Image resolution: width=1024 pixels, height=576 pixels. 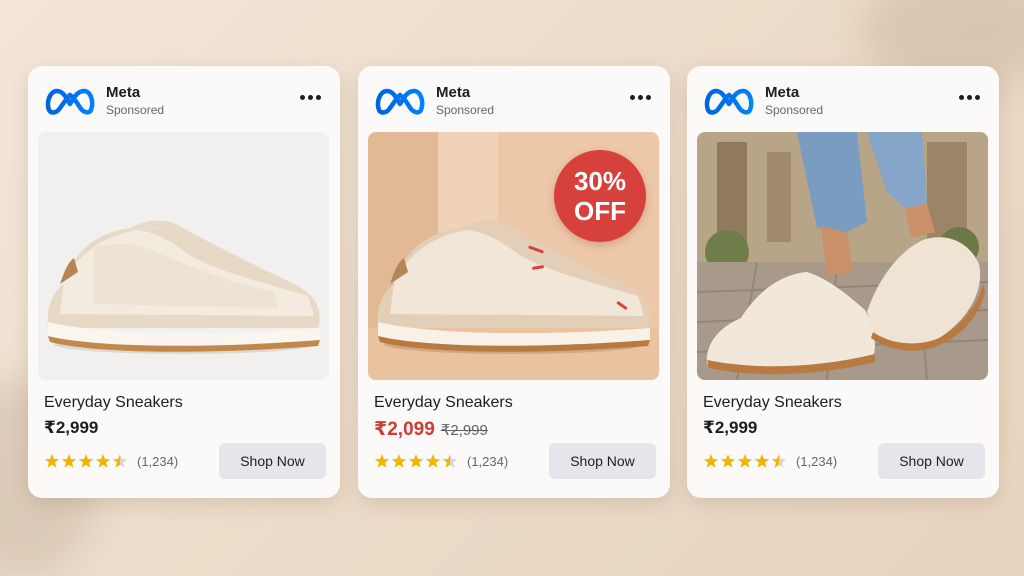 I want to click on discount-percent: 30%, so click(x=600, y=181).